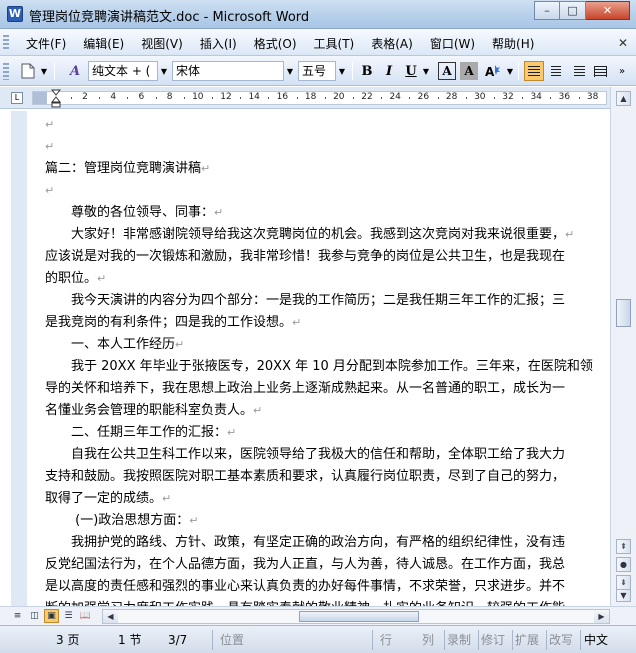 The height and width of the screenshot is (653, 636). Describe the element at coordinates (327, 213) in the screenshot. I see `document-line: 尊敬的各位领导、同事：↵` at that location.